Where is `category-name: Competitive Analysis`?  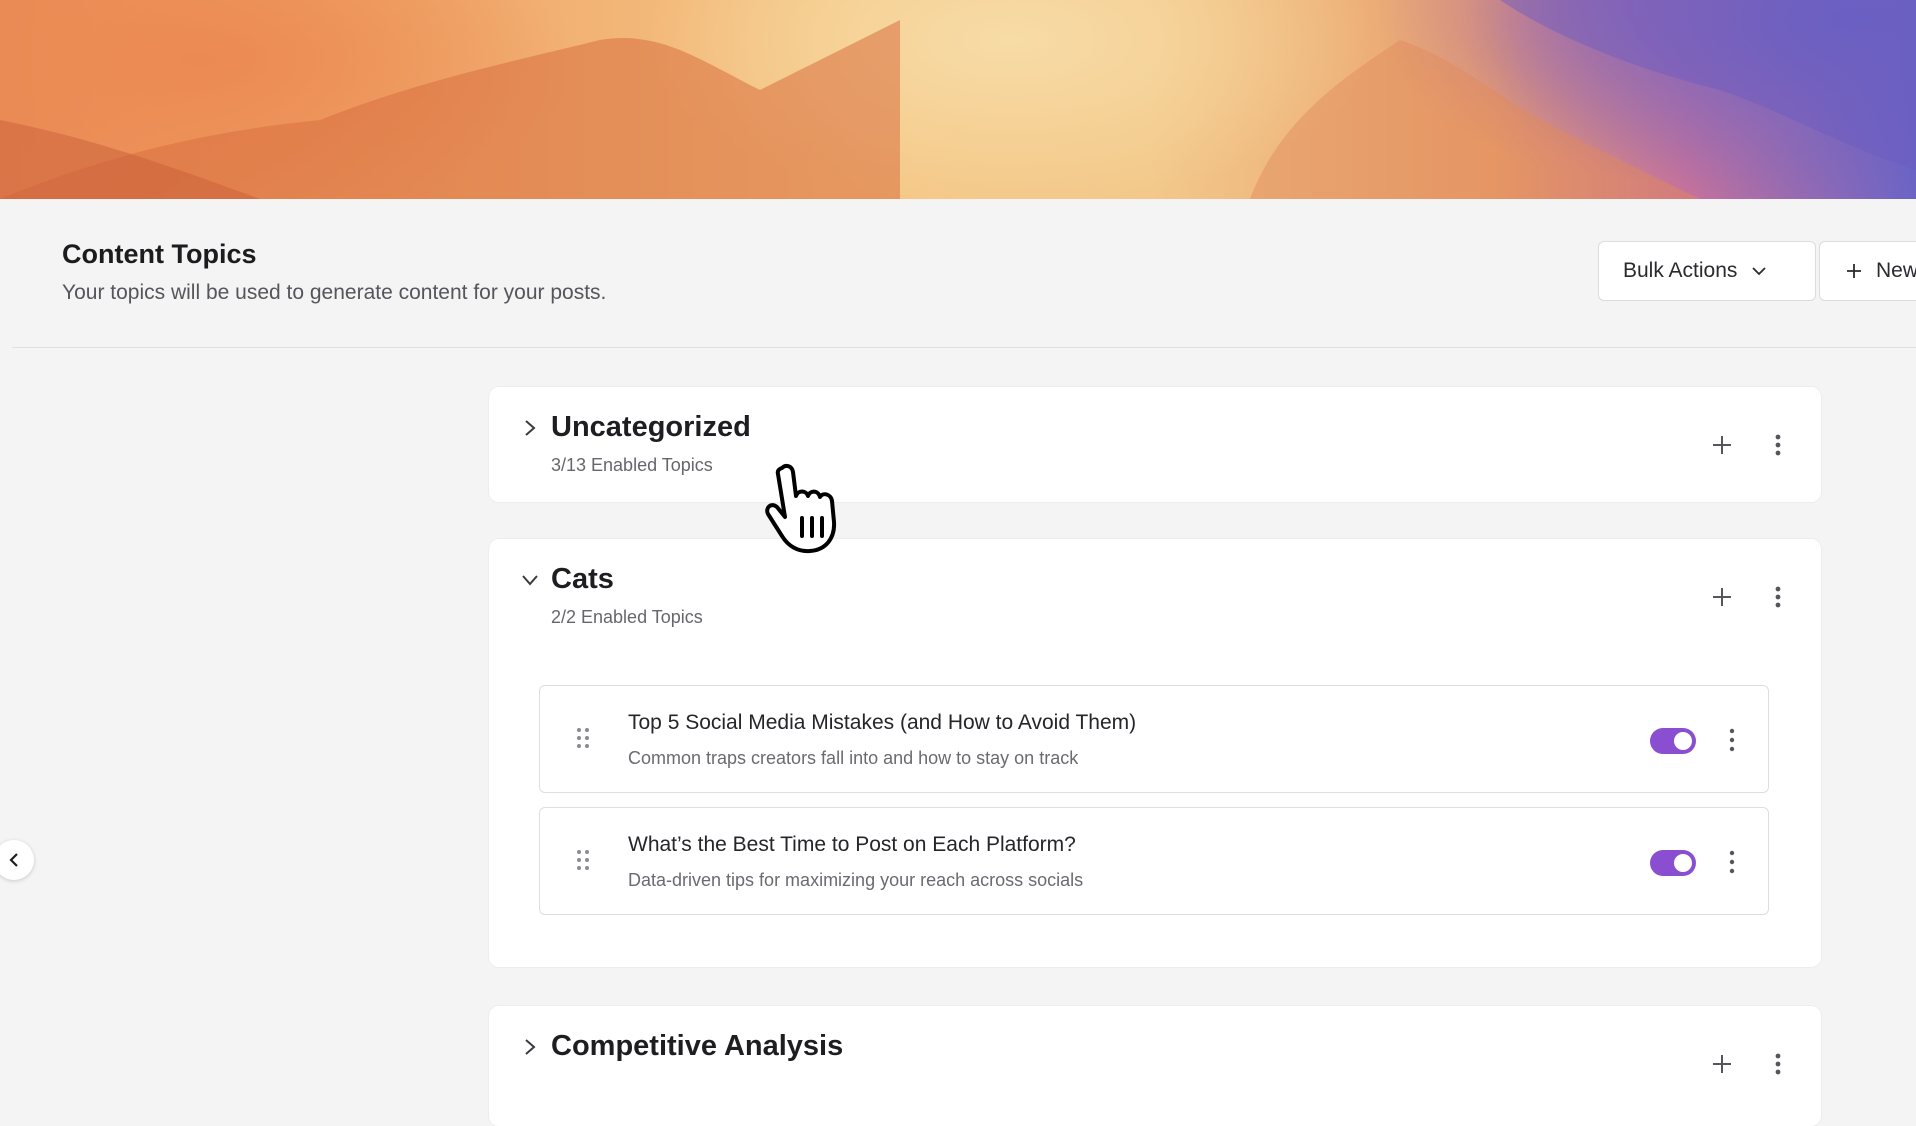
category-name: Competitive Analysis is located at coordinates (697, 1046).